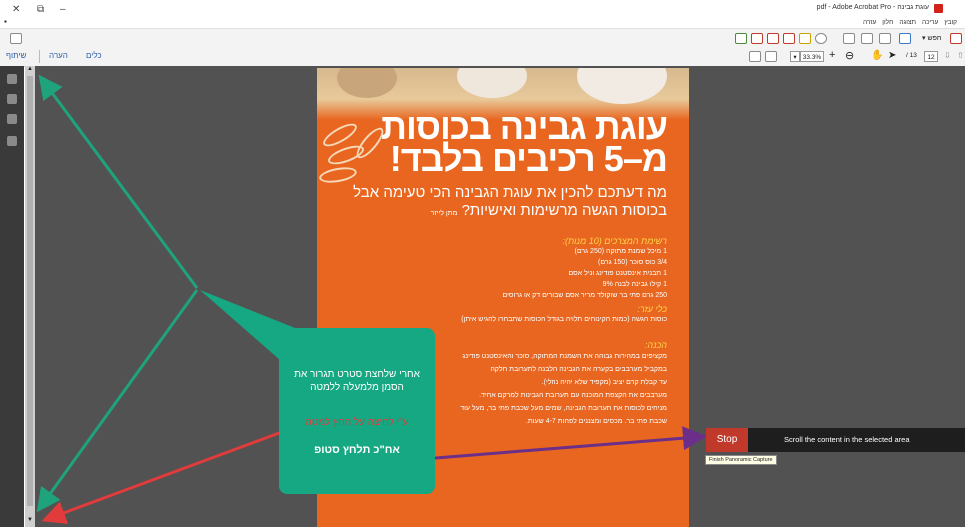  What do you see at coordinates (357, 450) in the screenshot?
I see `callout-final: אח"כ תלחץ סטופ` at bounding box center [357, 450].